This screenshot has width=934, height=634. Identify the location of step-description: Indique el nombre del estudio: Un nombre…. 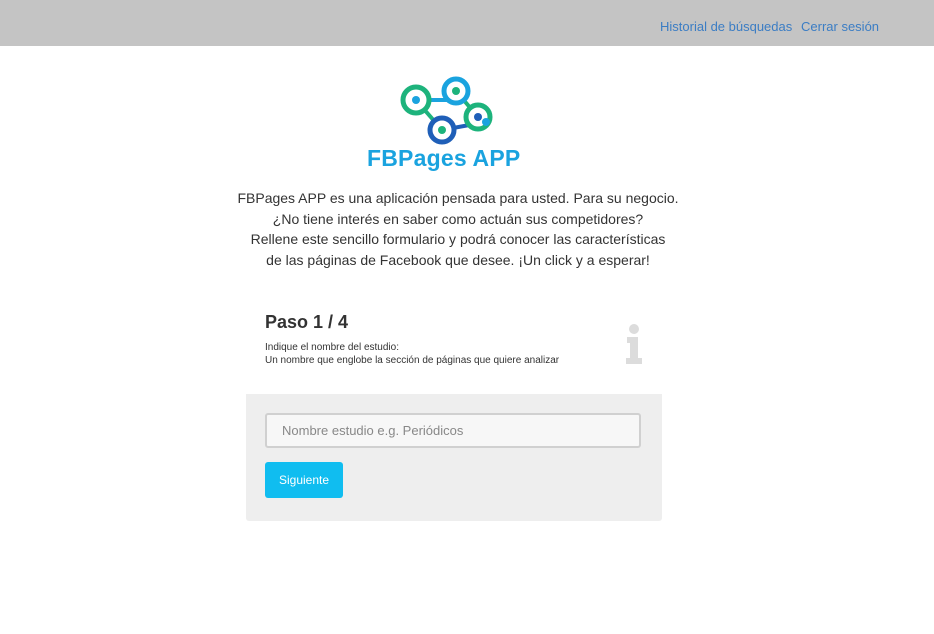
(412, 354).